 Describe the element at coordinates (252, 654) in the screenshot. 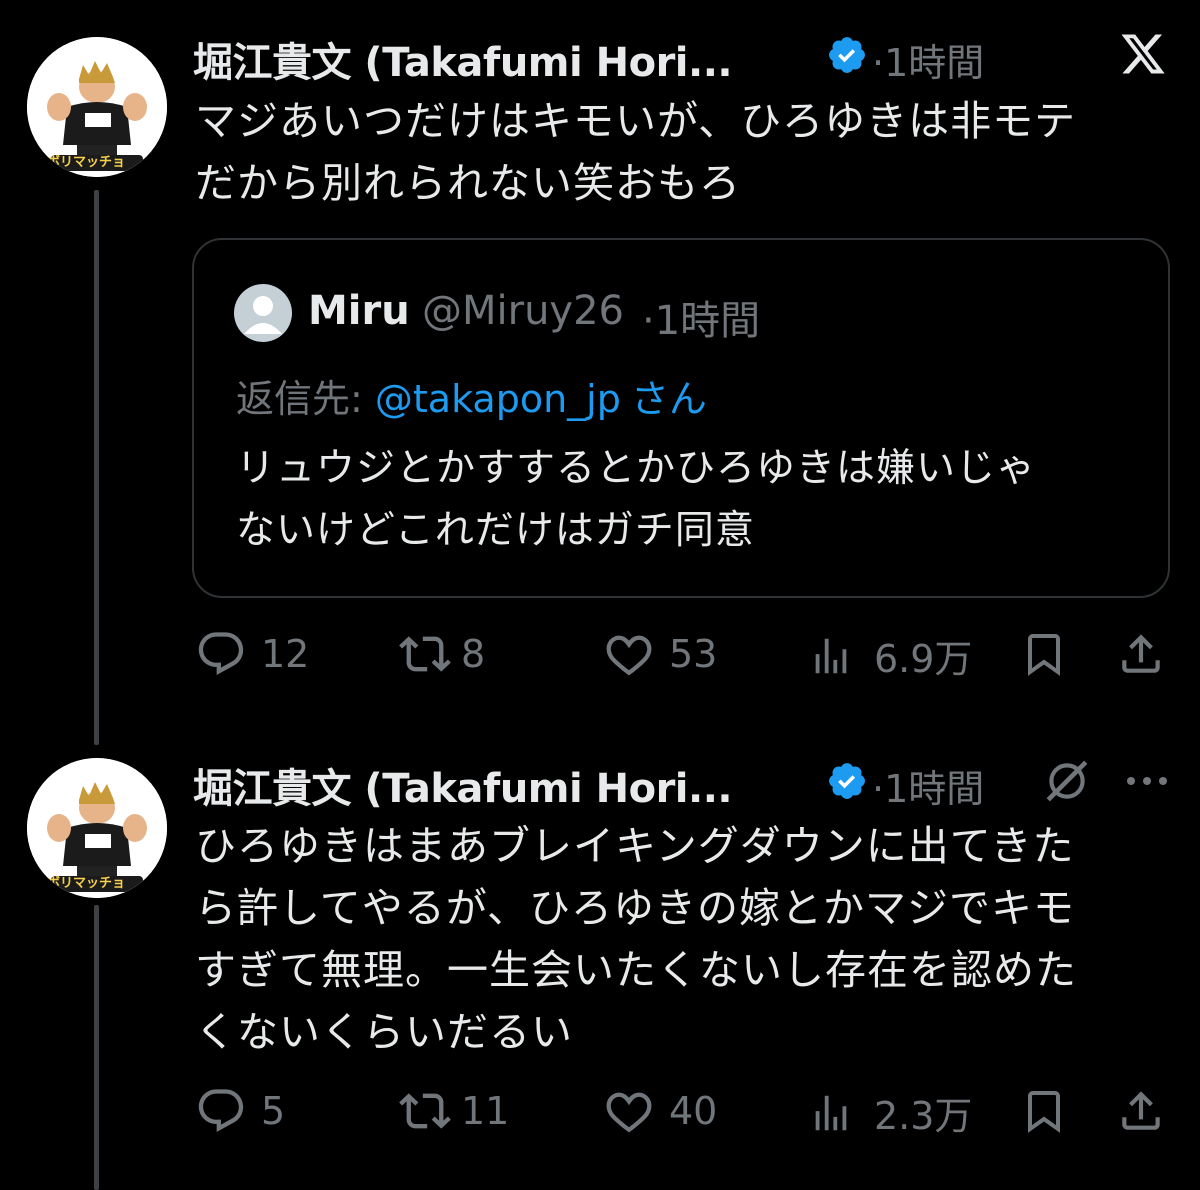

I see `reply-button: 12` at that location.